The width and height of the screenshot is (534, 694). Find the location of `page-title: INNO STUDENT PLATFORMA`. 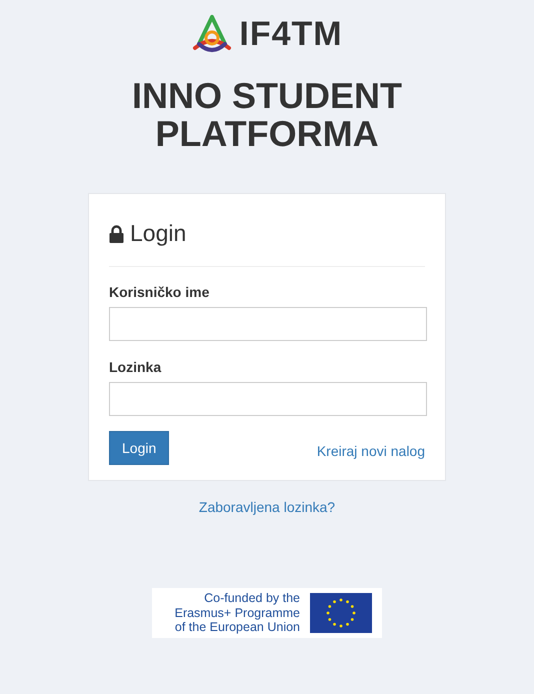

page-title: INNO STUDENT PLATFORMA is located at coordinates (267, 115).